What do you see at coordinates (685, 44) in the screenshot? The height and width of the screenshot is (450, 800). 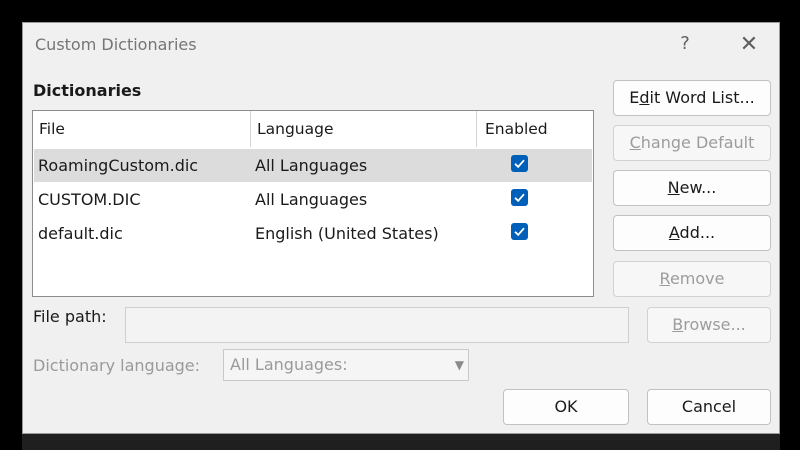 I see `help-icon: ?` at bounding box center [685, 44].